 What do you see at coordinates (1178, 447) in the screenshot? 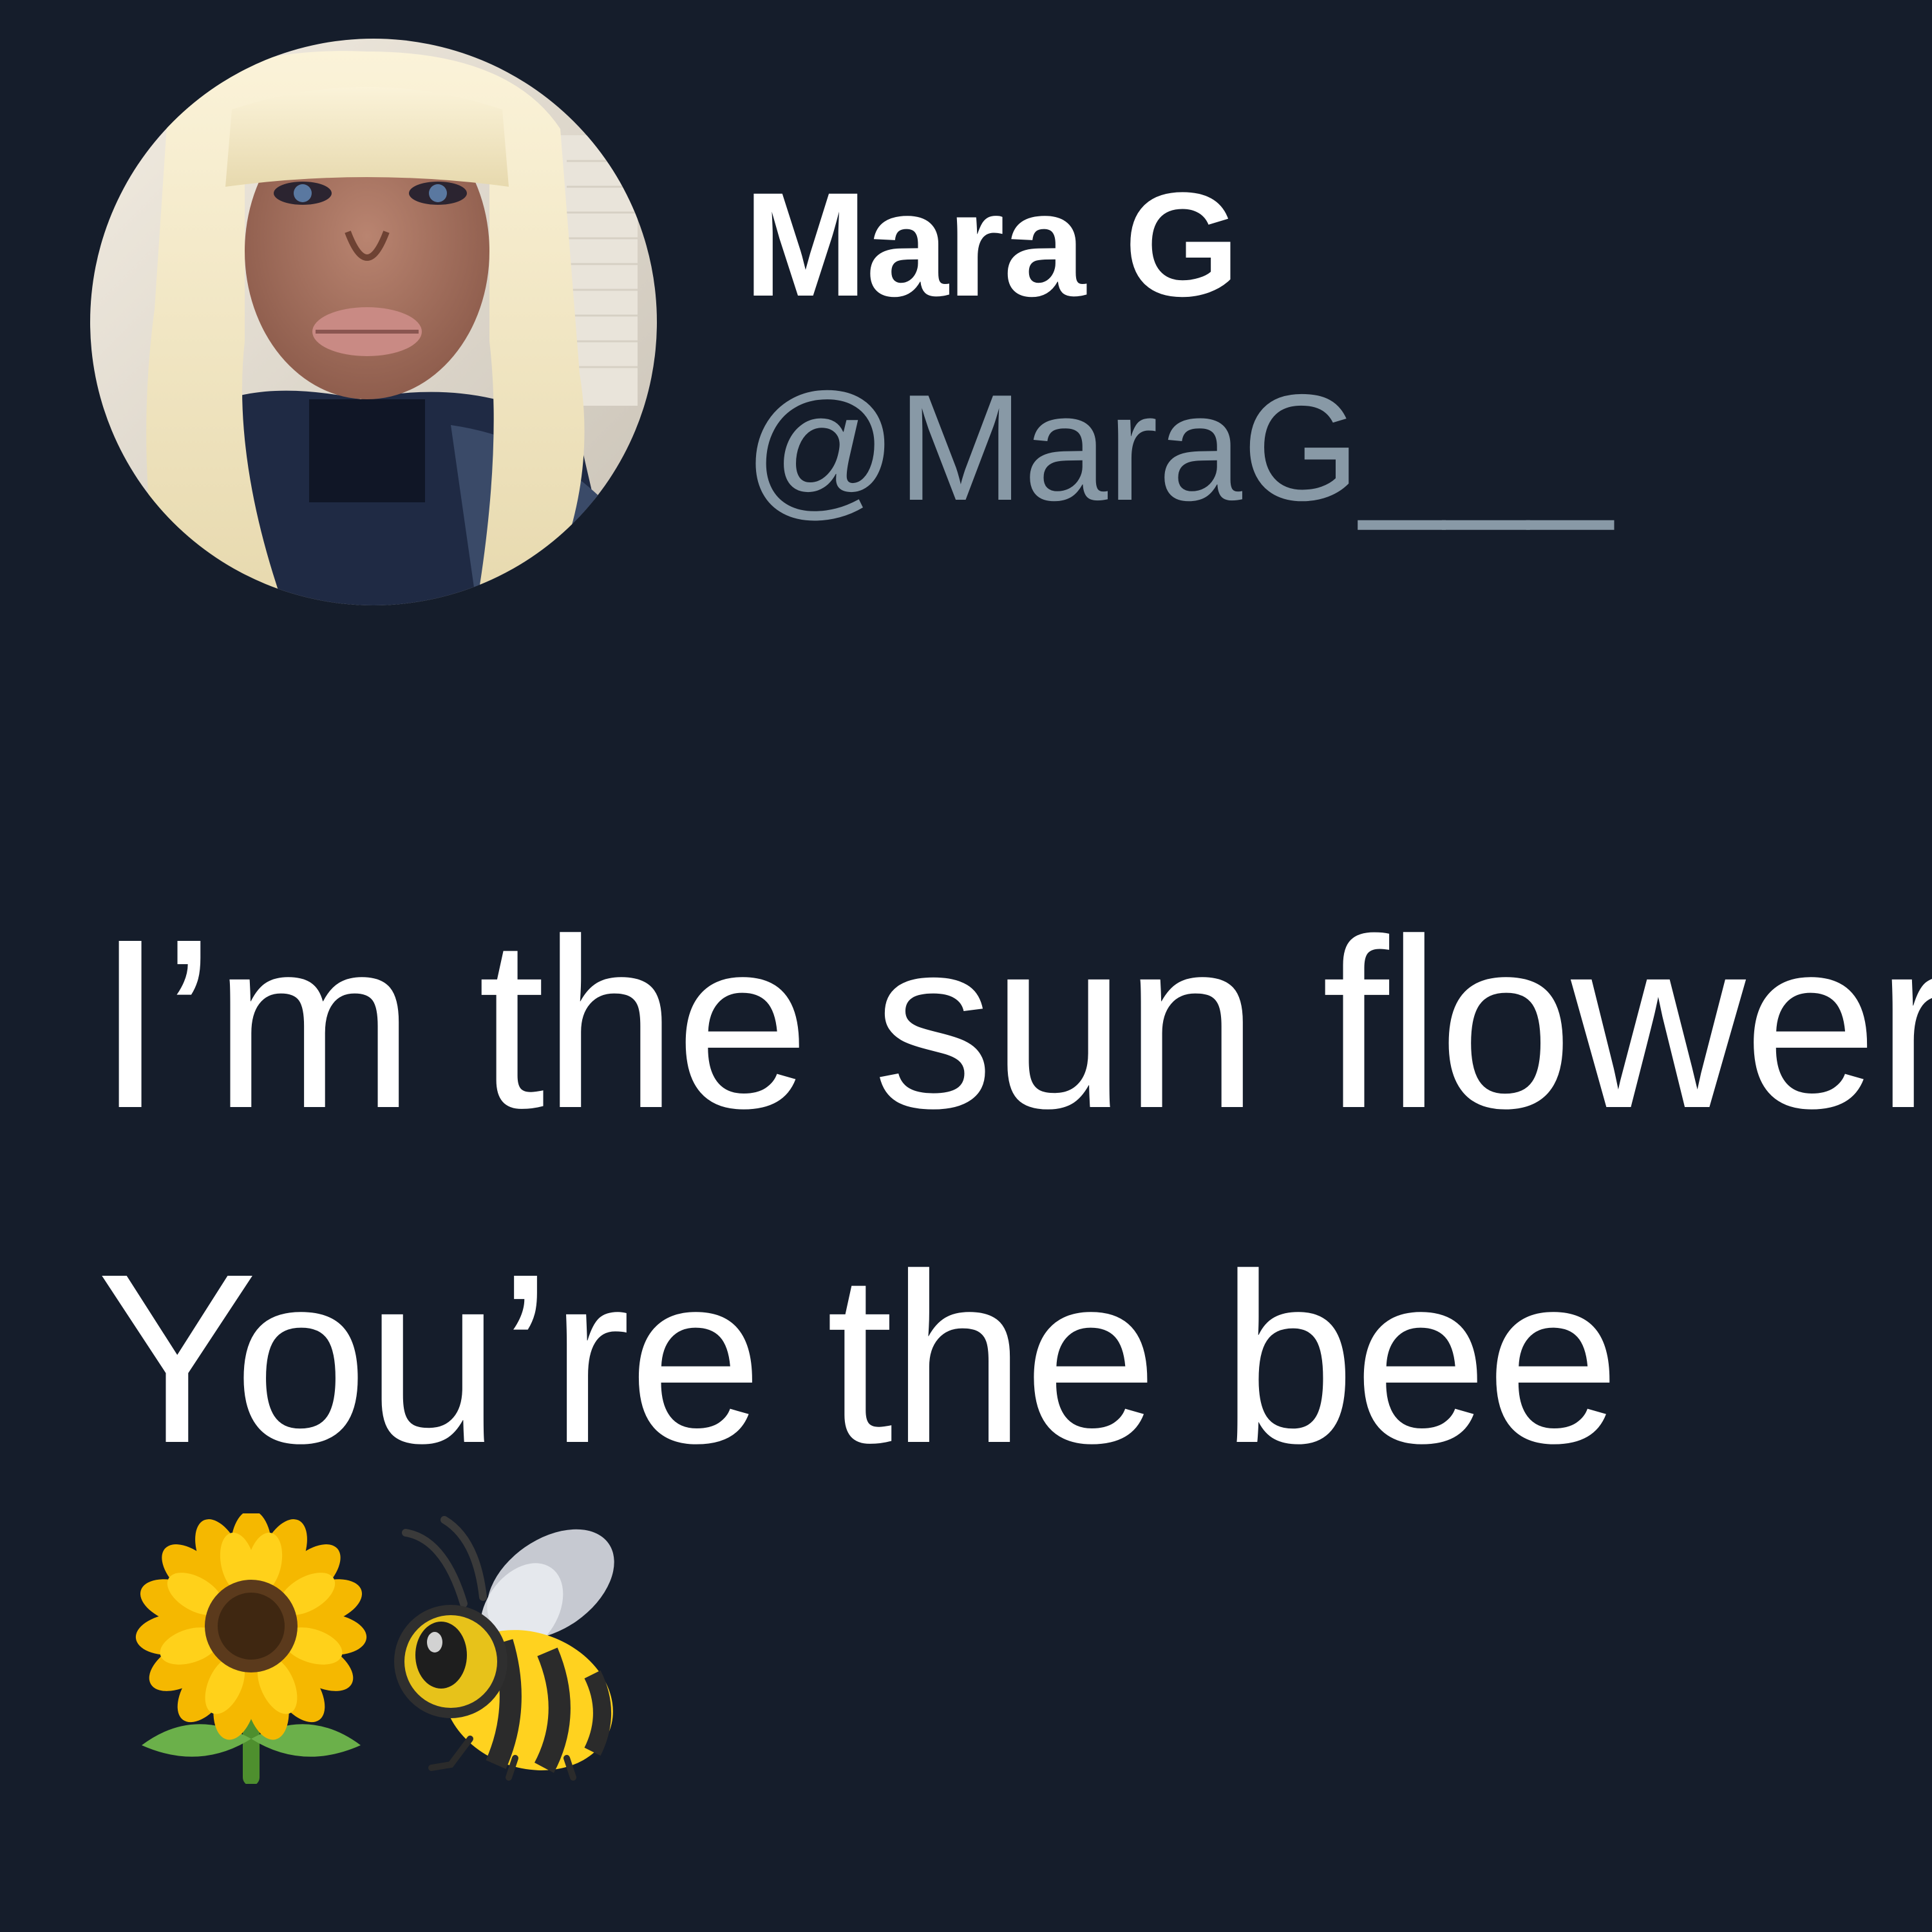
I see `user-handle: @MaraG___` at bounding box center [1178, 447].